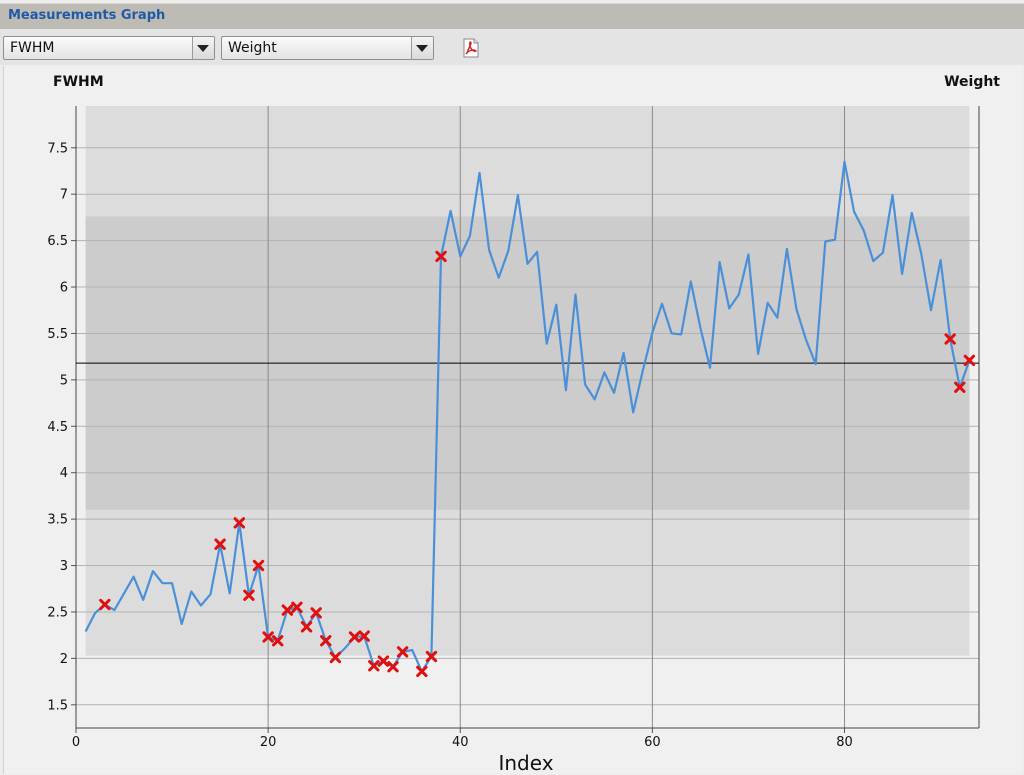 The image size is (1024, 775). I want to click on x-tick-label: 20, so click(268, 742).